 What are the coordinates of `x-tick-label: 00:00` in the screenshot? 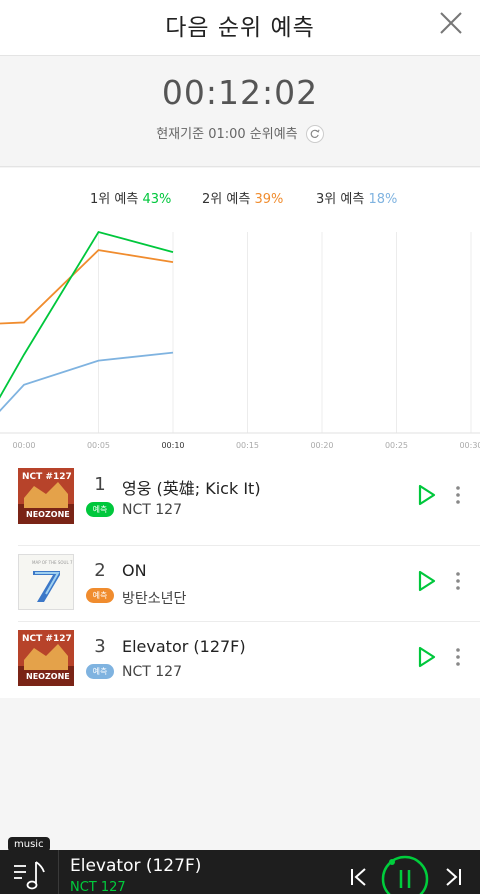 It's located at (23, 445).